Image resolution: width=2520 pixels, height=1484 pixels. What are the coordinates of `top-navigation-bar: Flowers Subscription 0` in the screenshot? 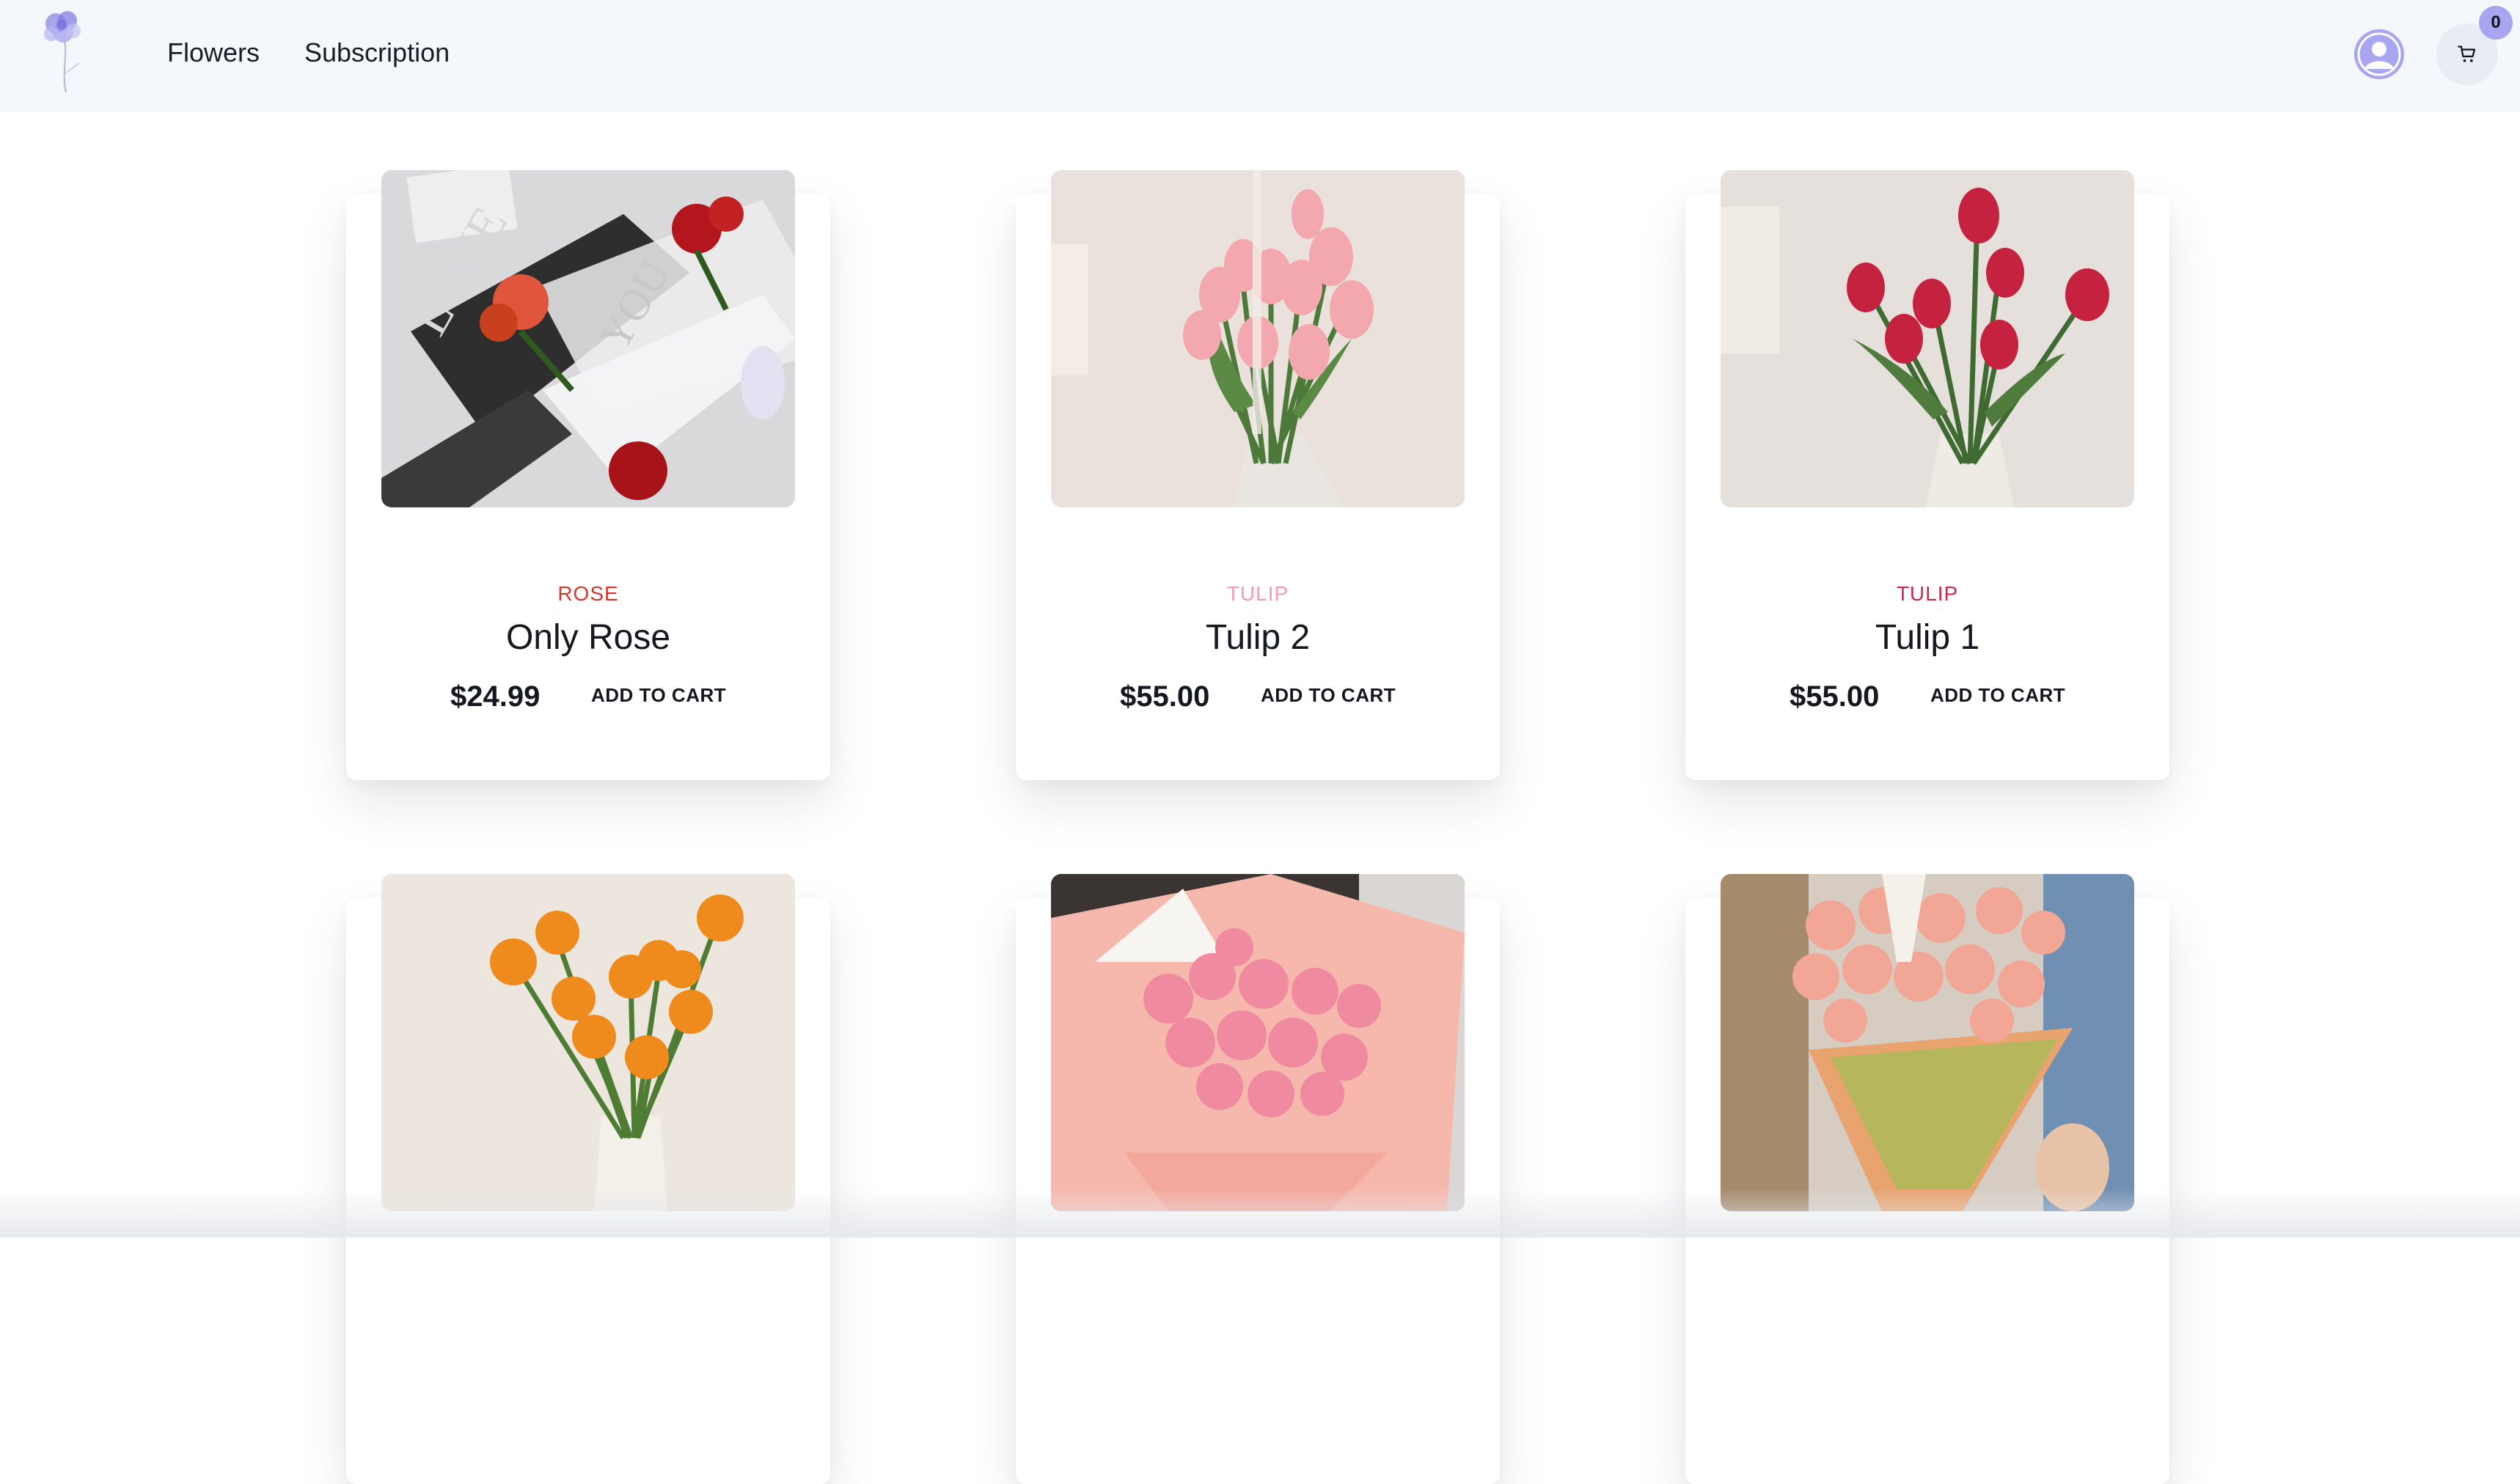 It's located at (1260, 55).